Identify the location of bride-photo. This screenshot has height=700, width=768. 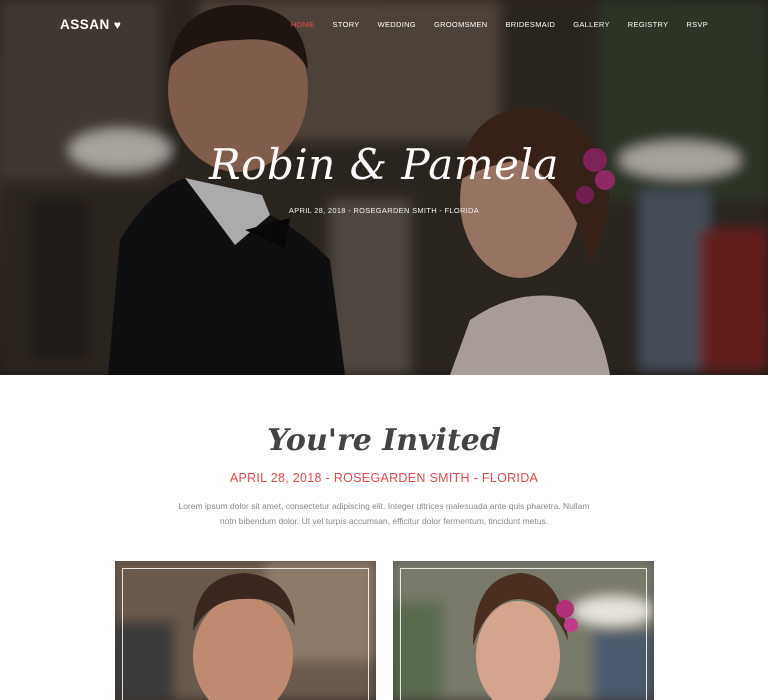
(523, 630).